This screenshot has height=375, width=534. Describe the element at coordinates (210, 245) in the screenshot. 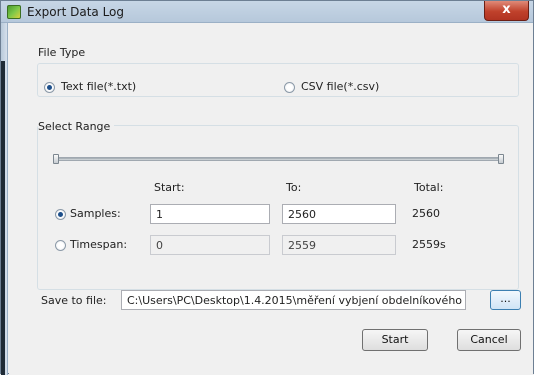

I see `timespan-start-input: 0` at that location.